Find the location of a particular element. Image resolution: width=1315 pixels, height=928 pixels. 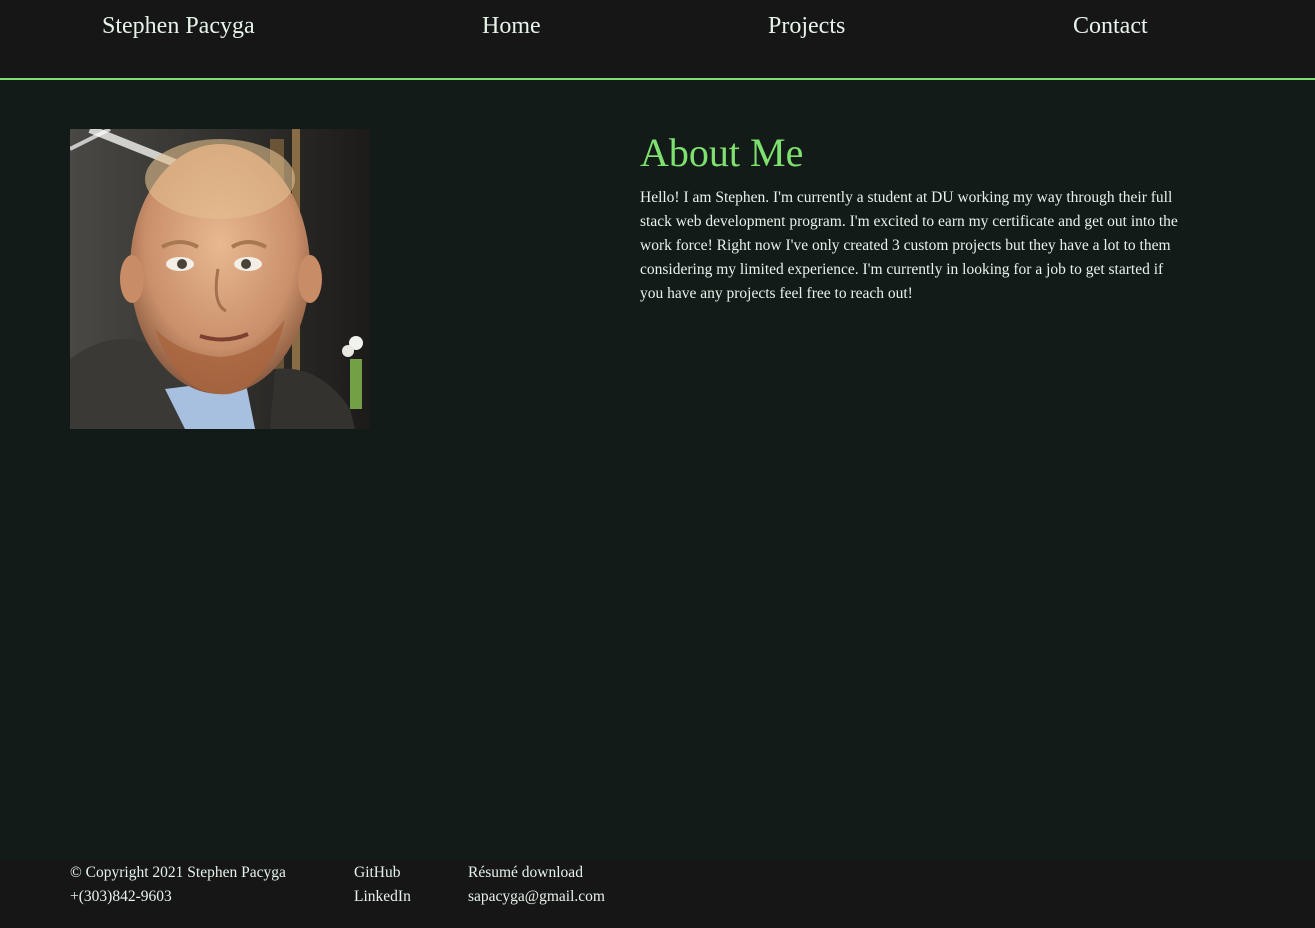

brand-link: Stephen Pacyga is located at coordinates (178, 26).